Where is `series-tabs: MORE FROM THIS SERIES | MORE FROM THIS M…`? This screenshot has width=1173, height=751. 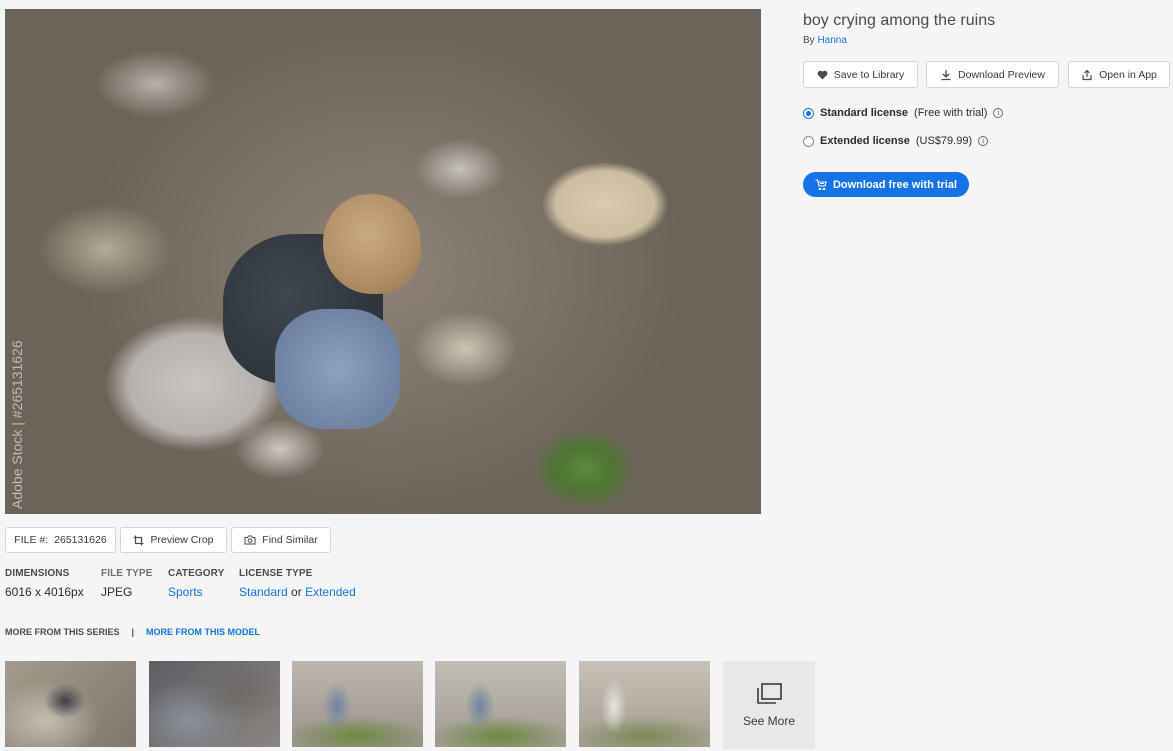
series-tabs: MORE FROM THIS SERIES | MORE FROM THIS M… is located at coordinates (132, 632).